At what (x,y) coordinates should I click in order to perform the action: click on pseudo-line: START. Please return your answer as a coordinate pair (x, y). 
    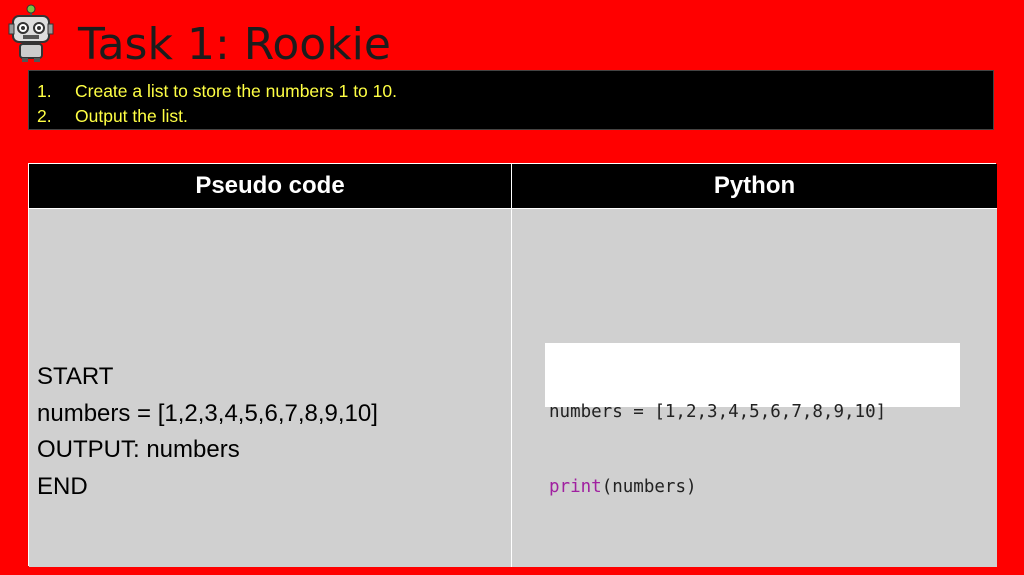
    Looking at the image, I should click on (75, 376).